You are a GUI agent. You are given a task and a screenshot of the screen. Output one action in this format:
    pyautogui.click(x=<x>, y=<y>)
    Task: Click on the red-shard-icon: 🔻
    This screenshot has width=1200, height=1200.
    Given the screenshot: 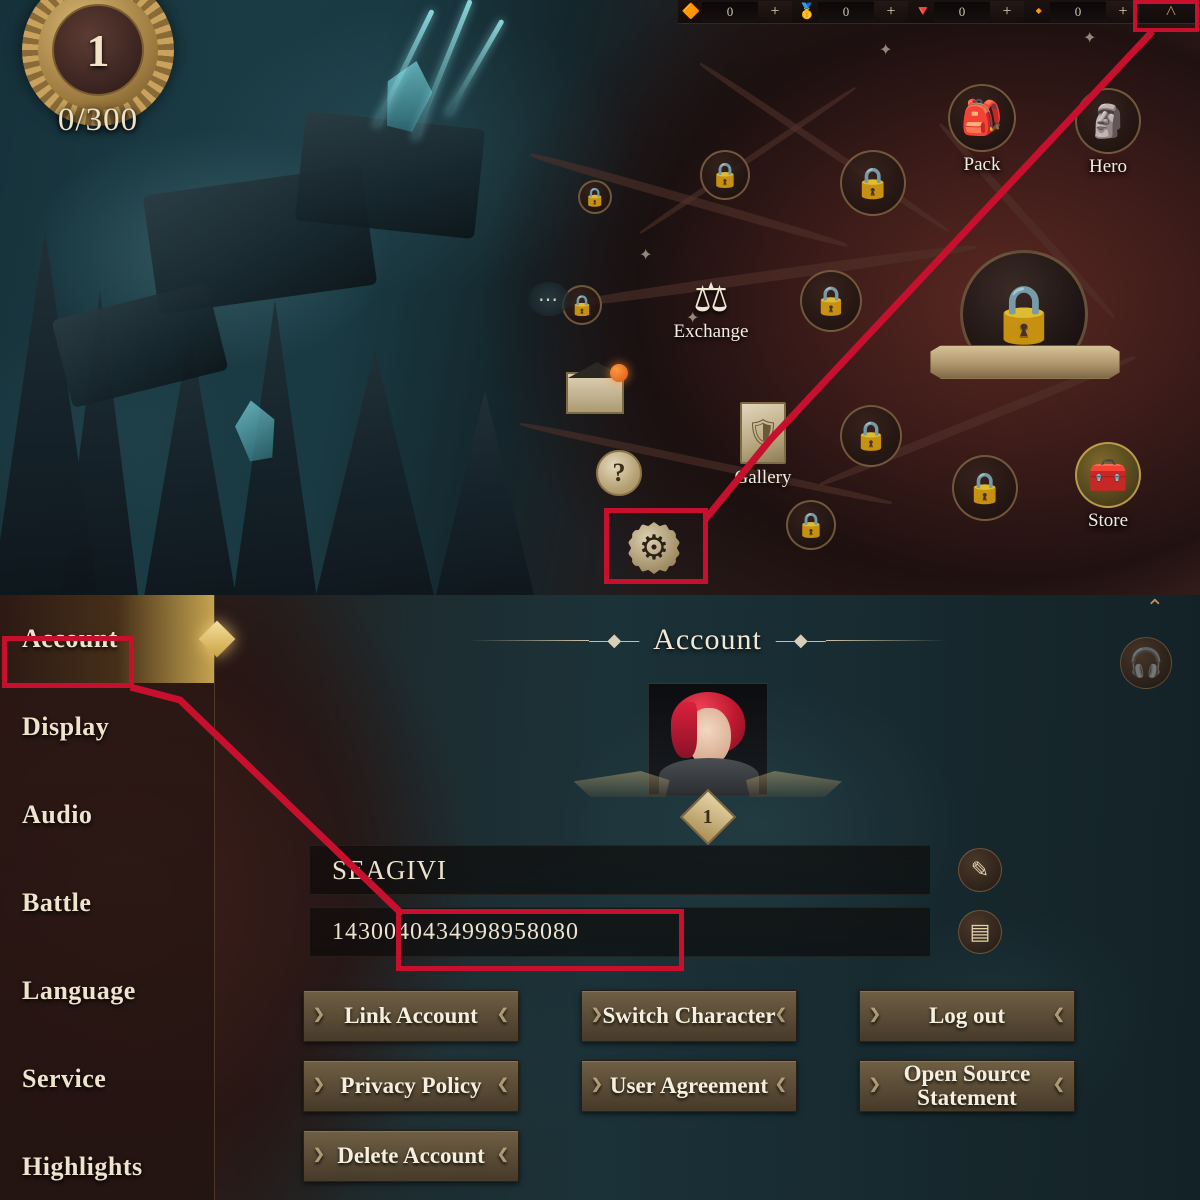 What is the action you would take?
    pyautogui.click(x=923, y=12)
    